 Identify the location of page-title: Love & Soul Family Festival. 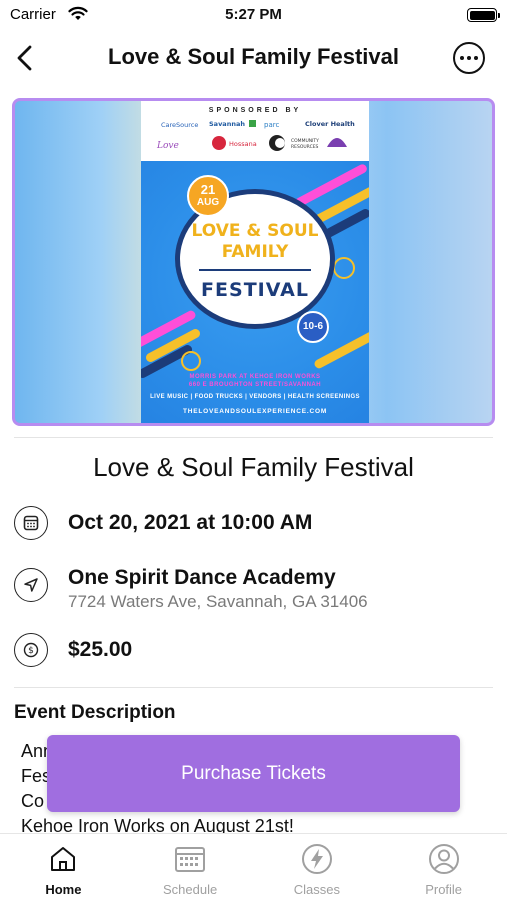
(253, 56).